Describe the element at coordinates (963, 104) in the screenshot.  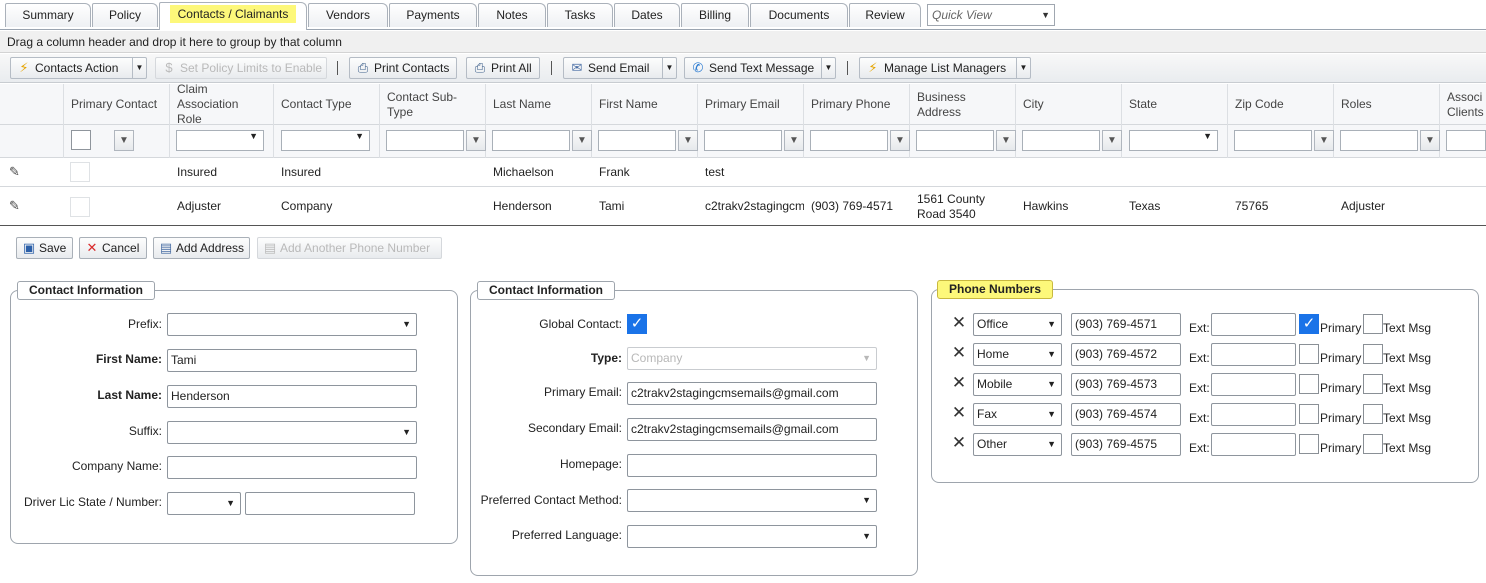
I see `column-header-business-address: Business Address` at that location.